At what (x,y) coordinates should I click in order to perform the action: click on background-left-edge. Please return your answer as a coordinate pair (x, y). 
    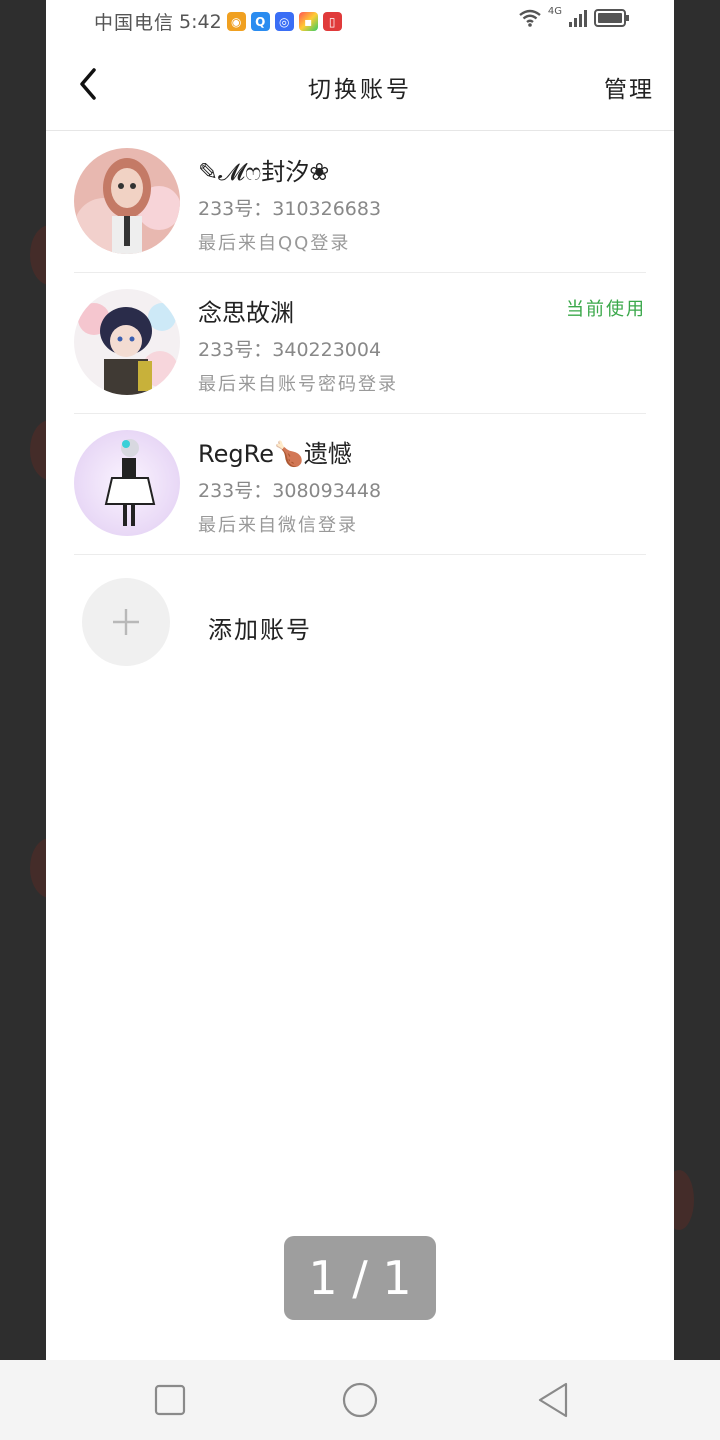
    Looking at the image, I should click on (23, 680).